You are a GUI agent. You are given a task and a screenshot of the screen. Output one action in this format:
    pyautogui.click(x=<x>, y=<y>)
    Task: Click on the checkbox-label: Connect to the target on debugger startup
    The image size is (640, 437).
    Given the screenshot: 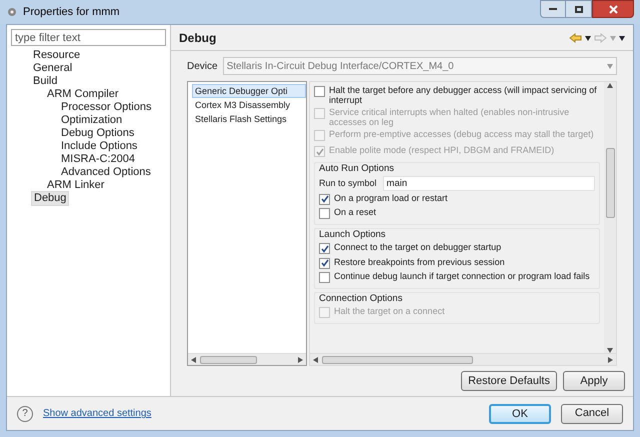 What is the action you would take?
    pyautogui.click(x=418, y=247)
    